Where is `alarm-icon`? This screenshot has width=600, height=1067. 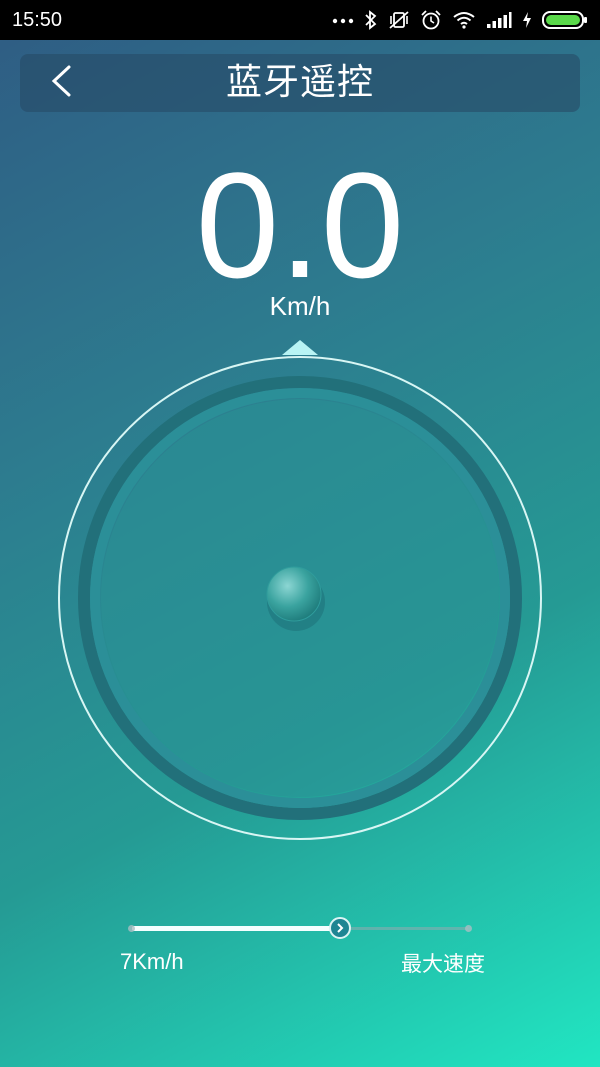
alarm-icon is located at coordinates (431, 20).